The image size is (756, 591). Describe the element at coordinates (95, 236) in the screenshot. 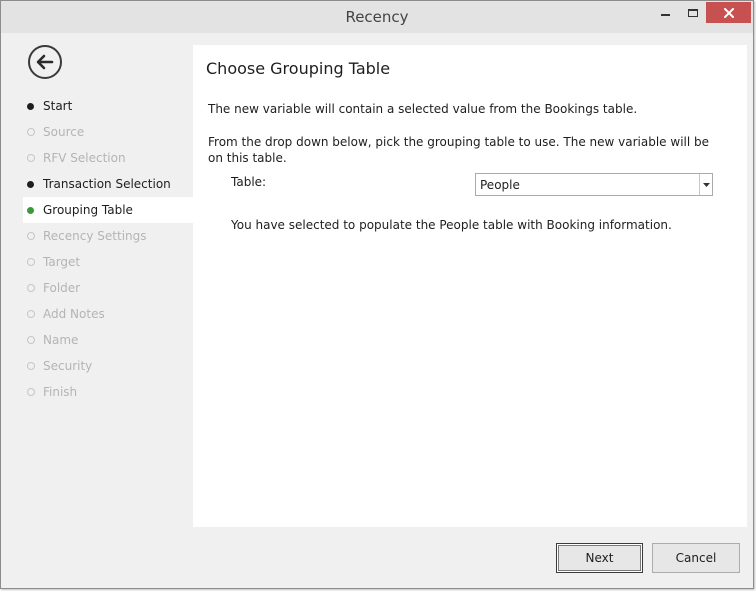

I see `step-label: Recency Settings` at that location.